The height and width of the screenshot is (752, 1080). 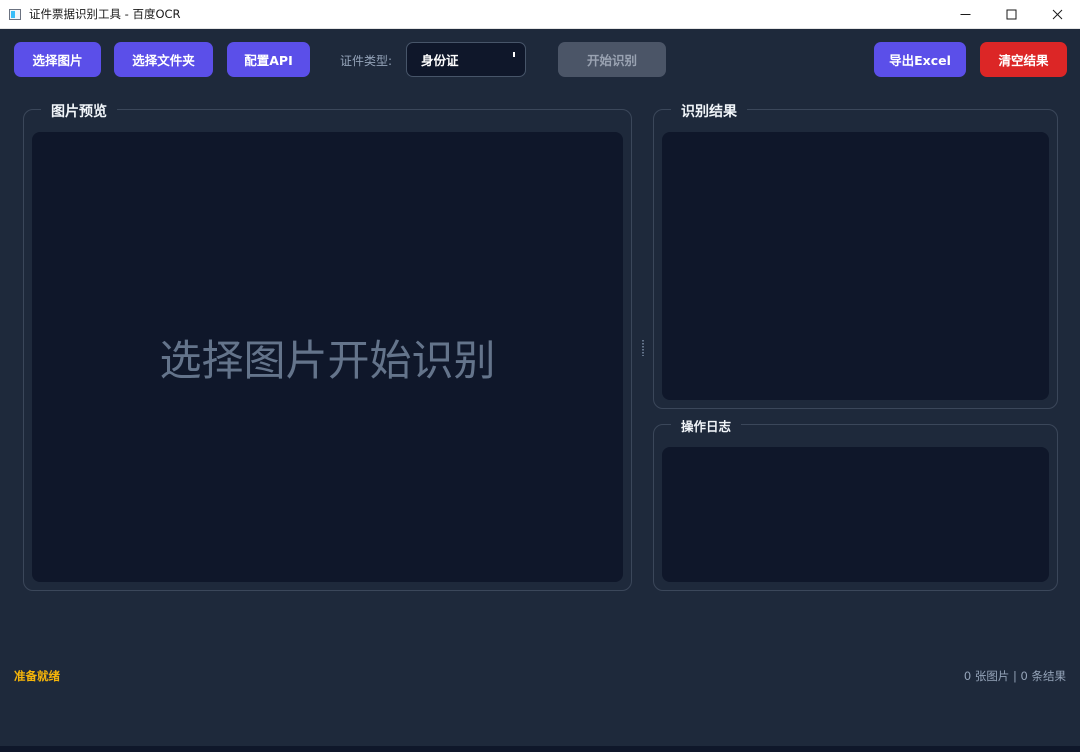 What do you see at coordinates (709, 111) in the screenshot?
I see `results-title: 识别结果` at bounding box center [709, 111].